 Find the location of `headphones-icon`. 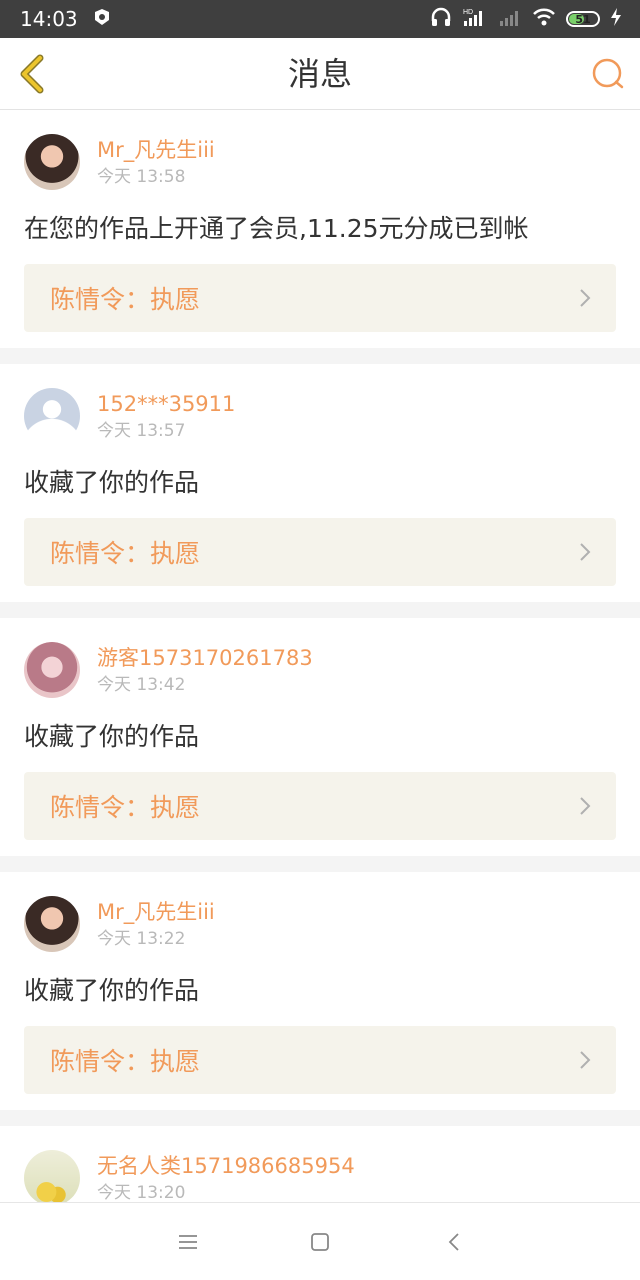

headphones-icon is located at coordinates (441, 19).